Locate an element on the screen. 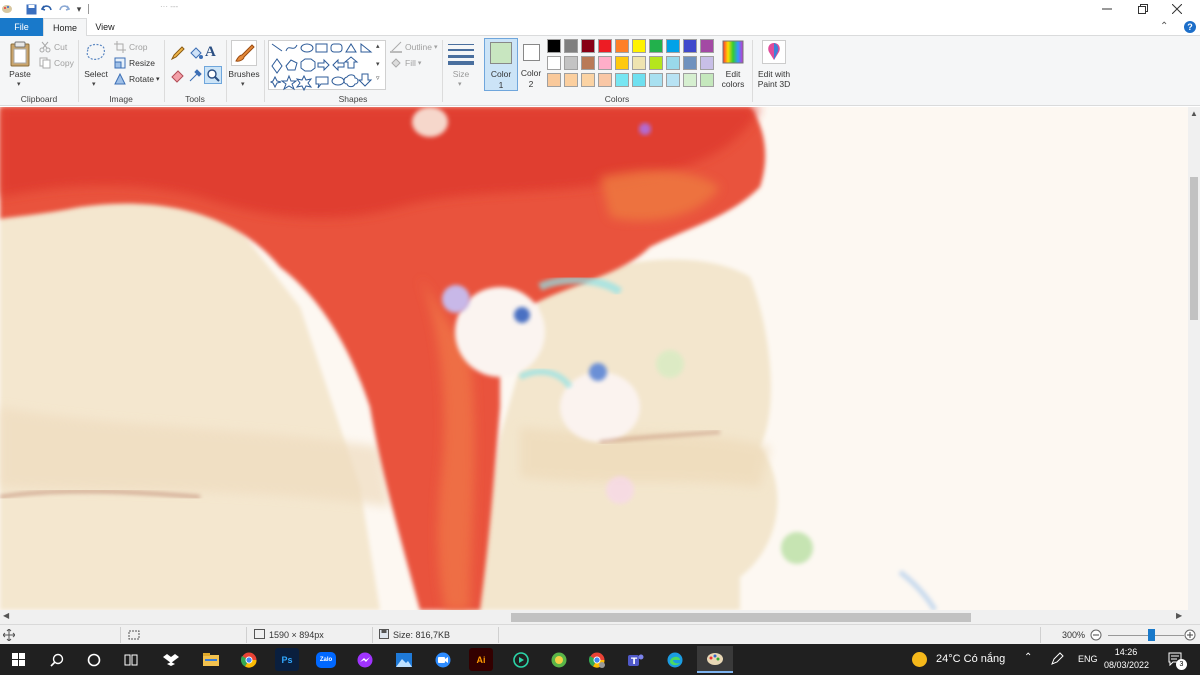 This screenshot has height=675, width=1200. paste-button: Paste is located at coordinates (20, 74).